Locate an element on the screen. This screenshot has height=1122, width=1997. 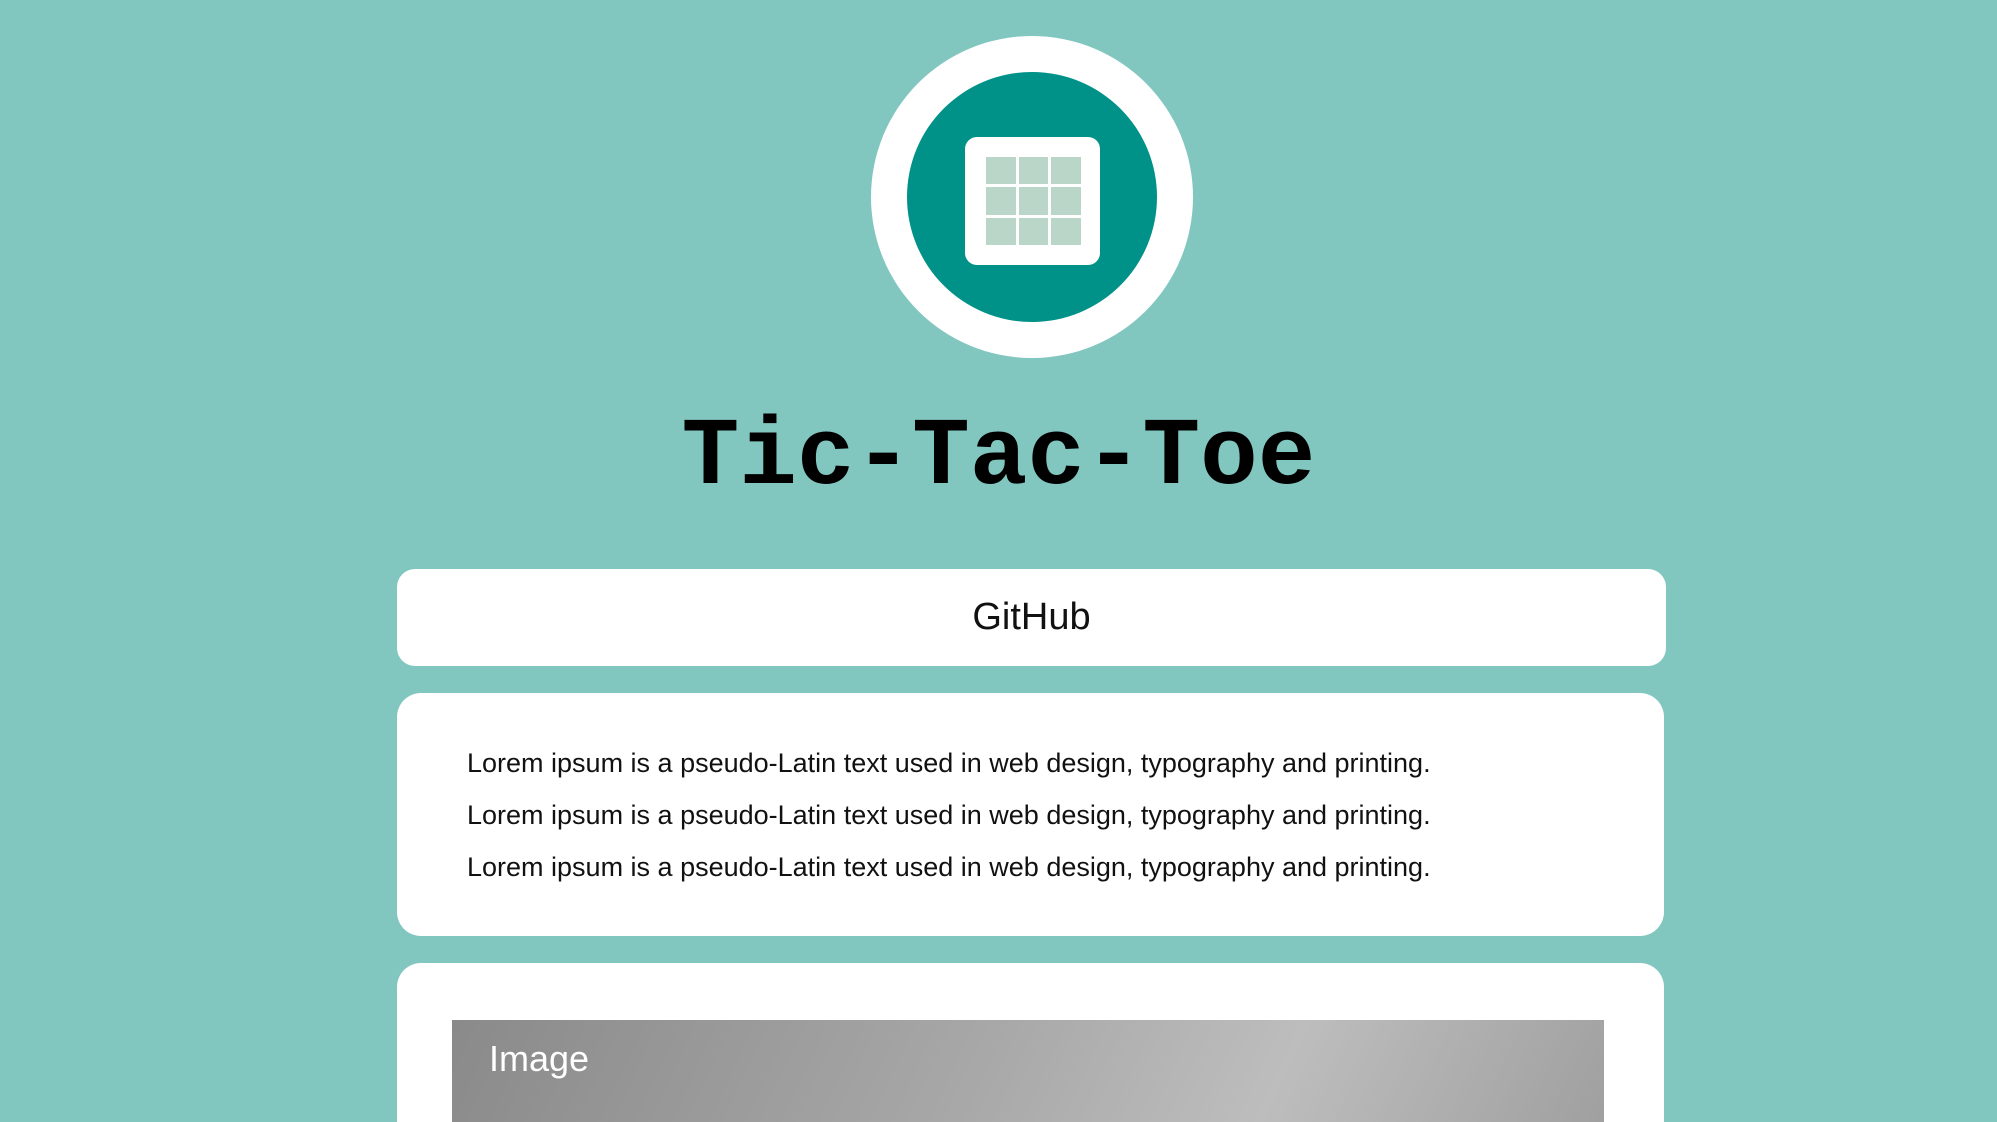
logo-circle is located at coordinates (1032, 197).